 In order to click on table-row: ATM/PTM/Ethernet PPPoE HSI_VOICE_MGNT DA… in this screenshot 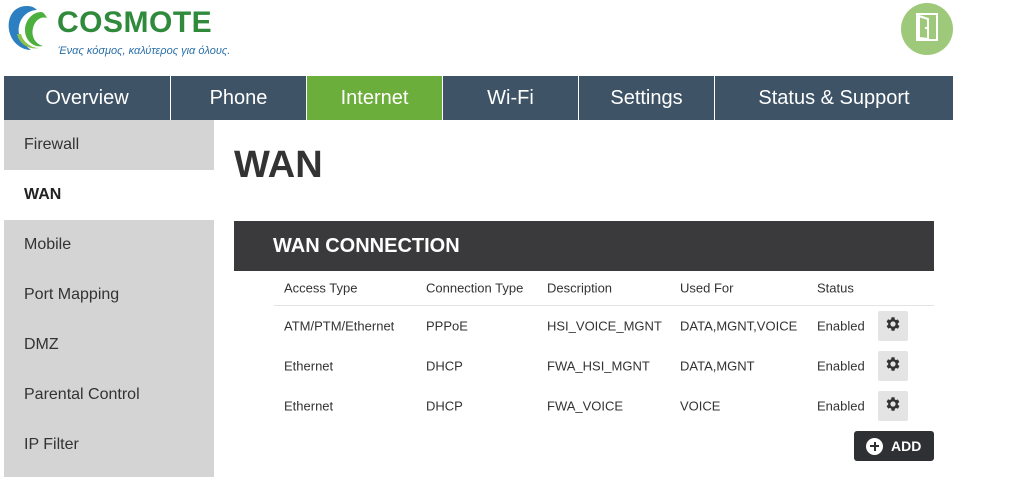, I will do `click(604, 326)`.